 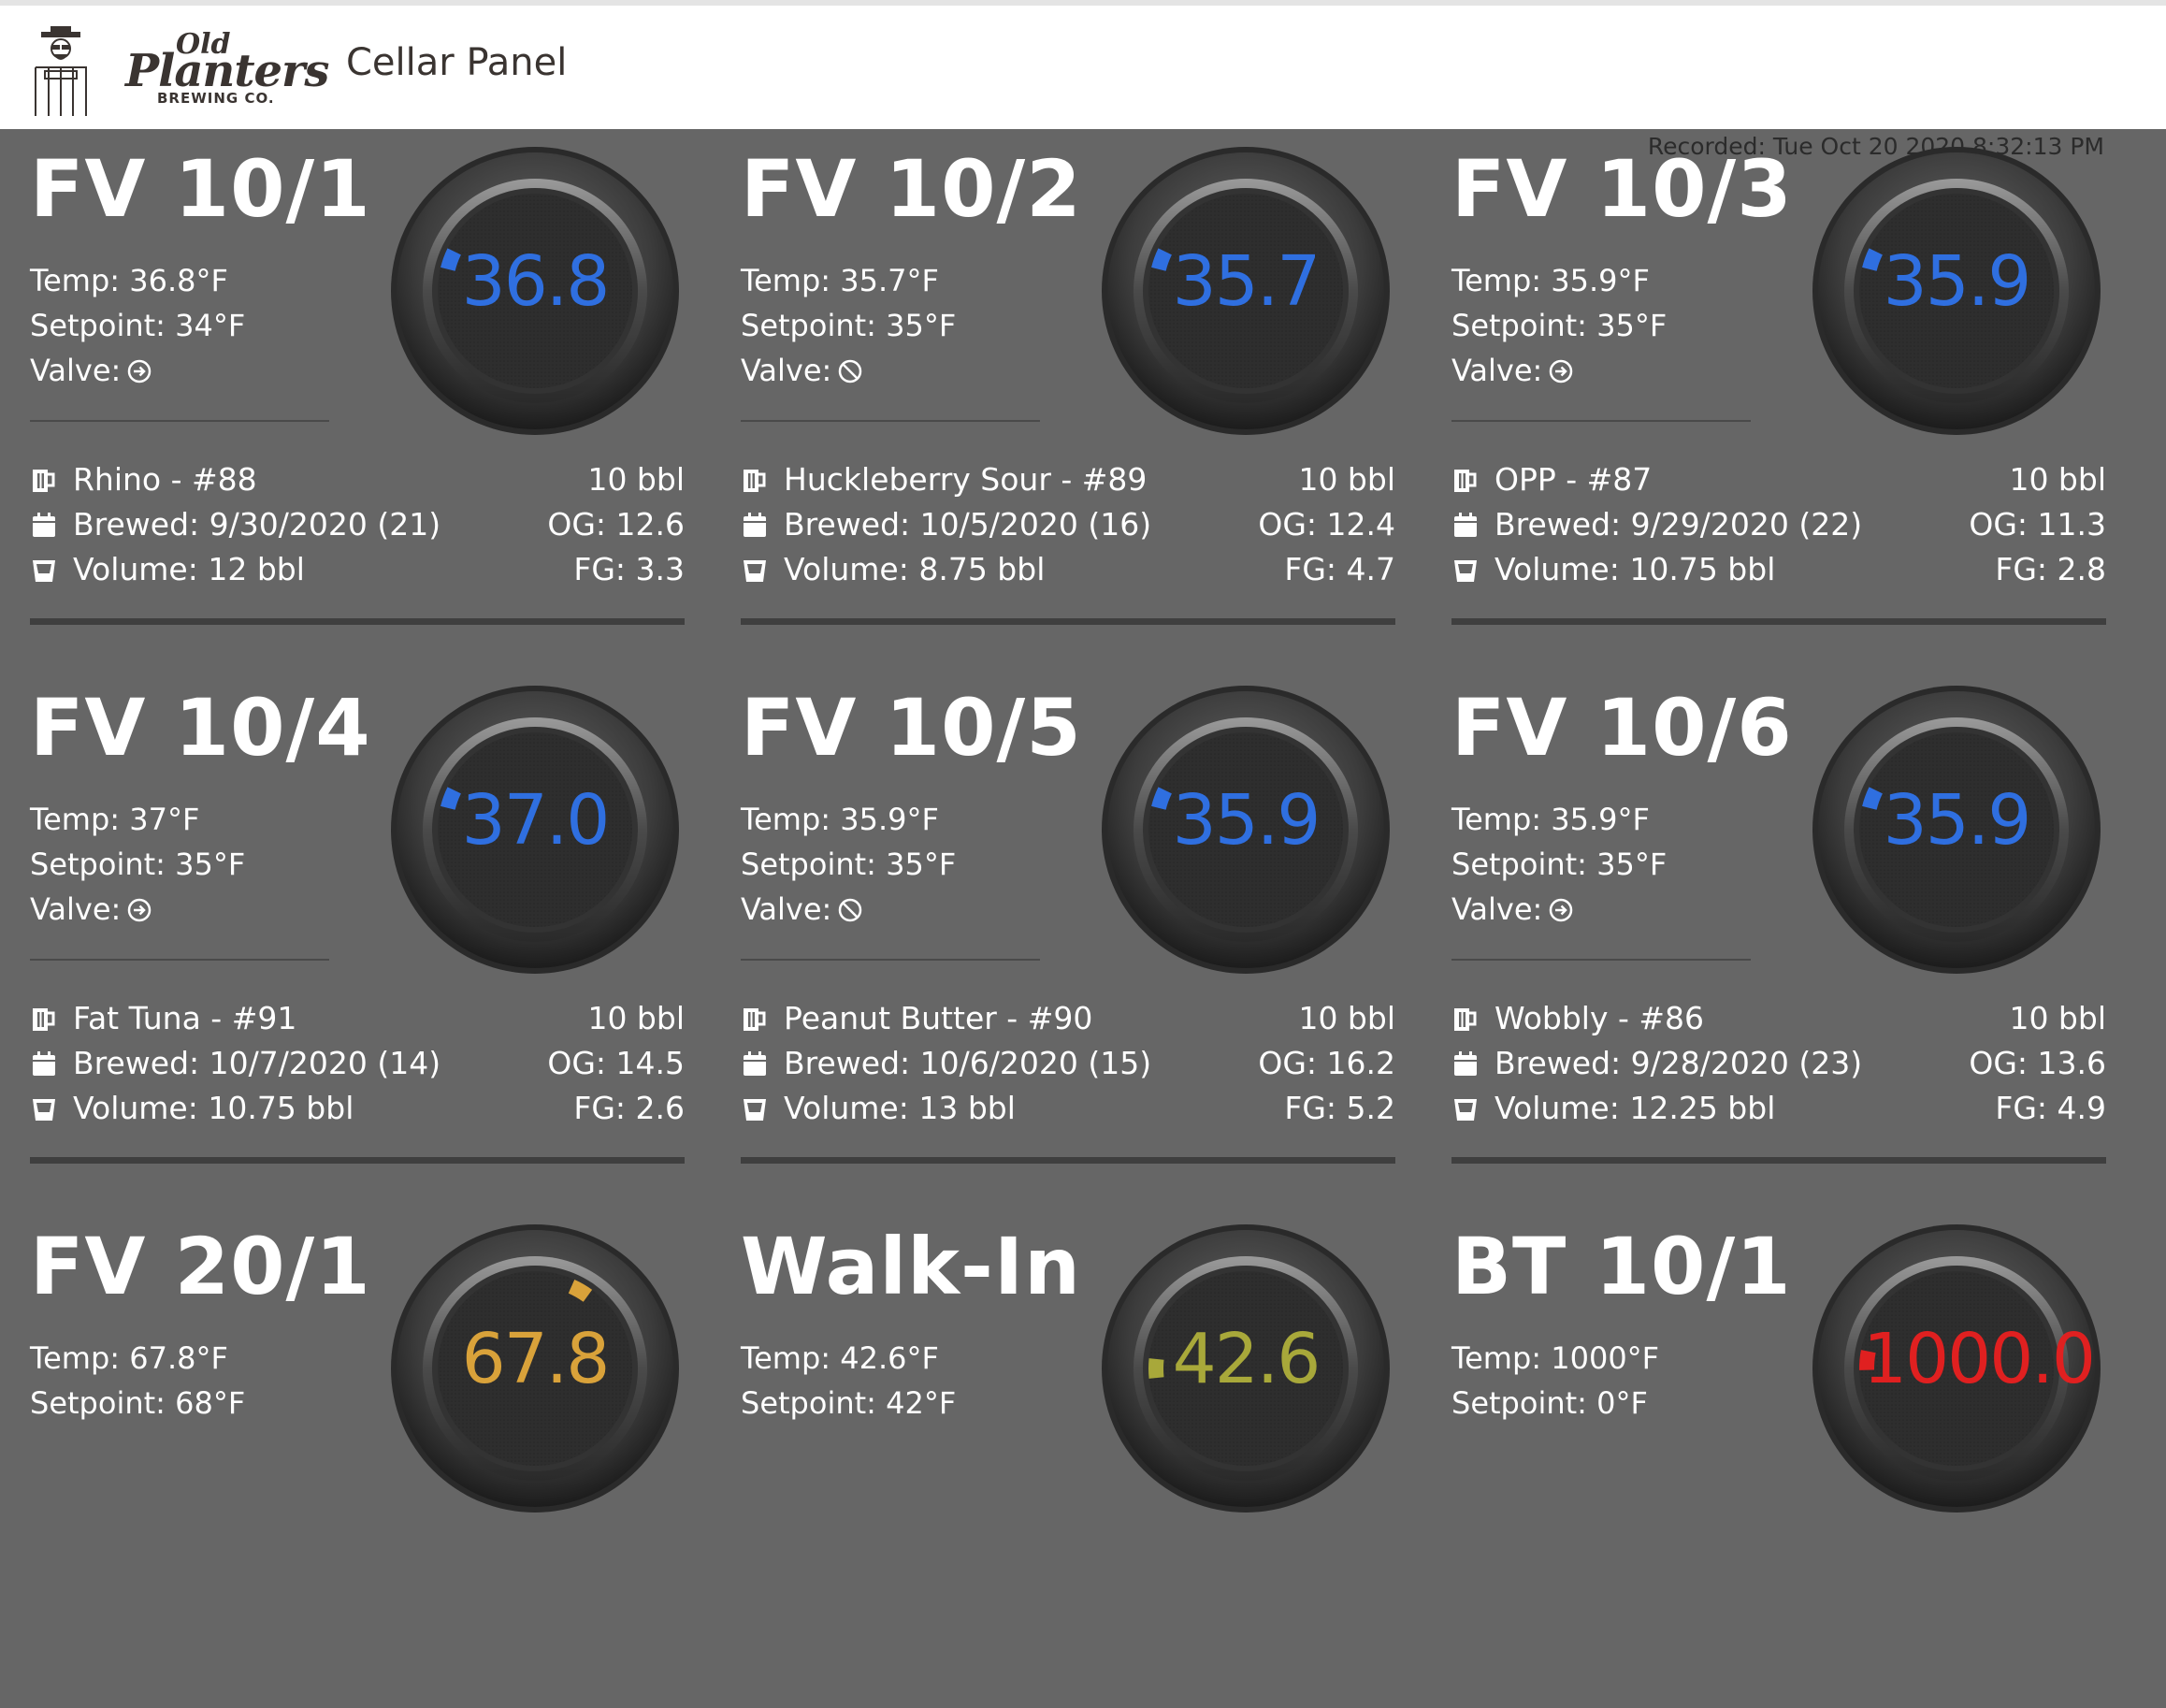 What do you see at coordinates (911, 728) in the screenshot?
I see `fermenter-name: FV 10/5` at bounding box center [911, 728].